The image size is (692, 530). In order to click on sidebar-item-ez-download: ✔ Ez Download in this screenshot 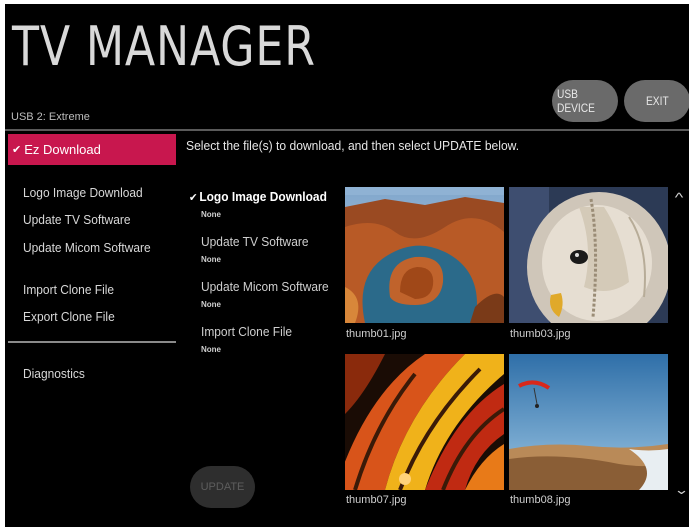, I will do `click(92, 149)`.